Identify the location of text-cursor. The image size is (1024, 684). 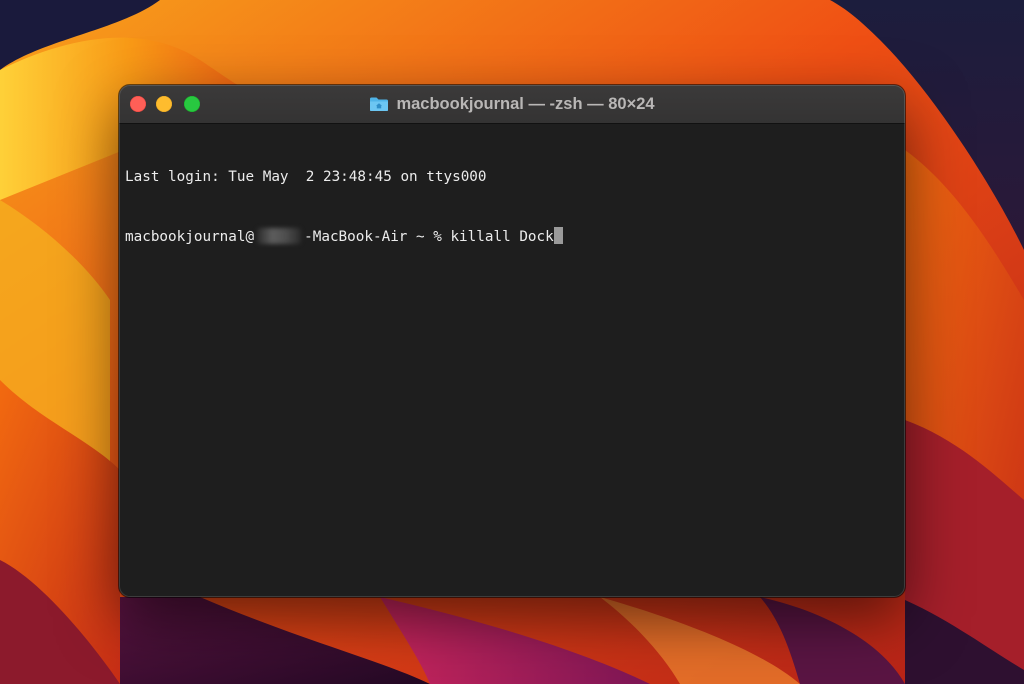
(558, 235).